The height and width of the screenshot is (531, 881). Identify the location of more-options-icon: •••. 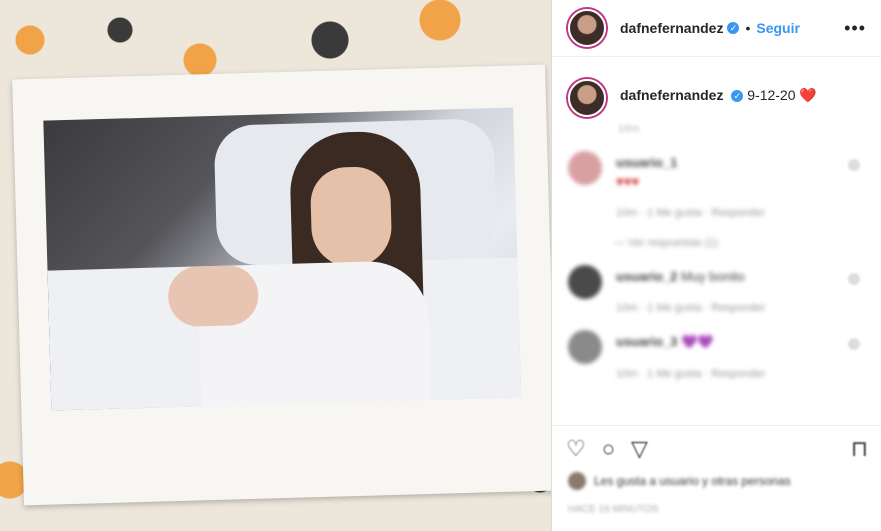
(855, 28).